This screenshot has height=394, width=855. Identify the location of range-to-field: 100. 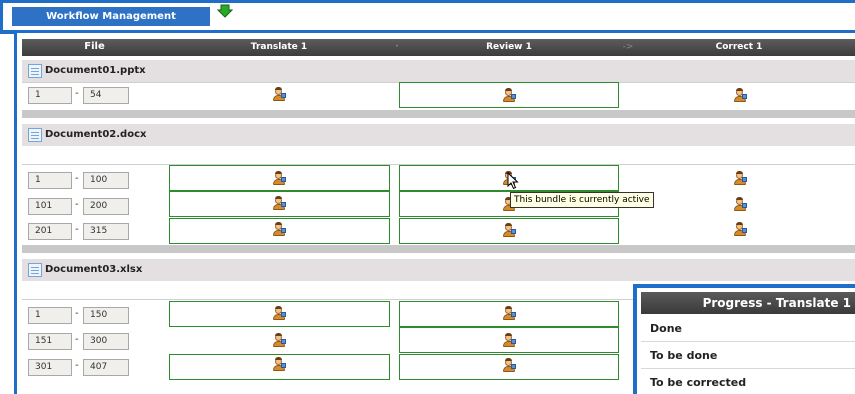
(106, 180).